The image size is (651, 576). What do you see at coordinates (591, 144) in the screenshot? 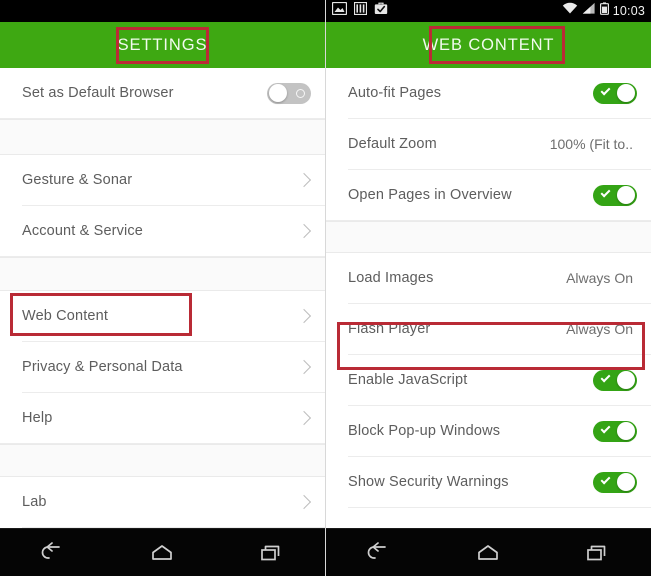
I see `default-zoom-value: 100% (Fit to..` at bounding box center [591, 144].